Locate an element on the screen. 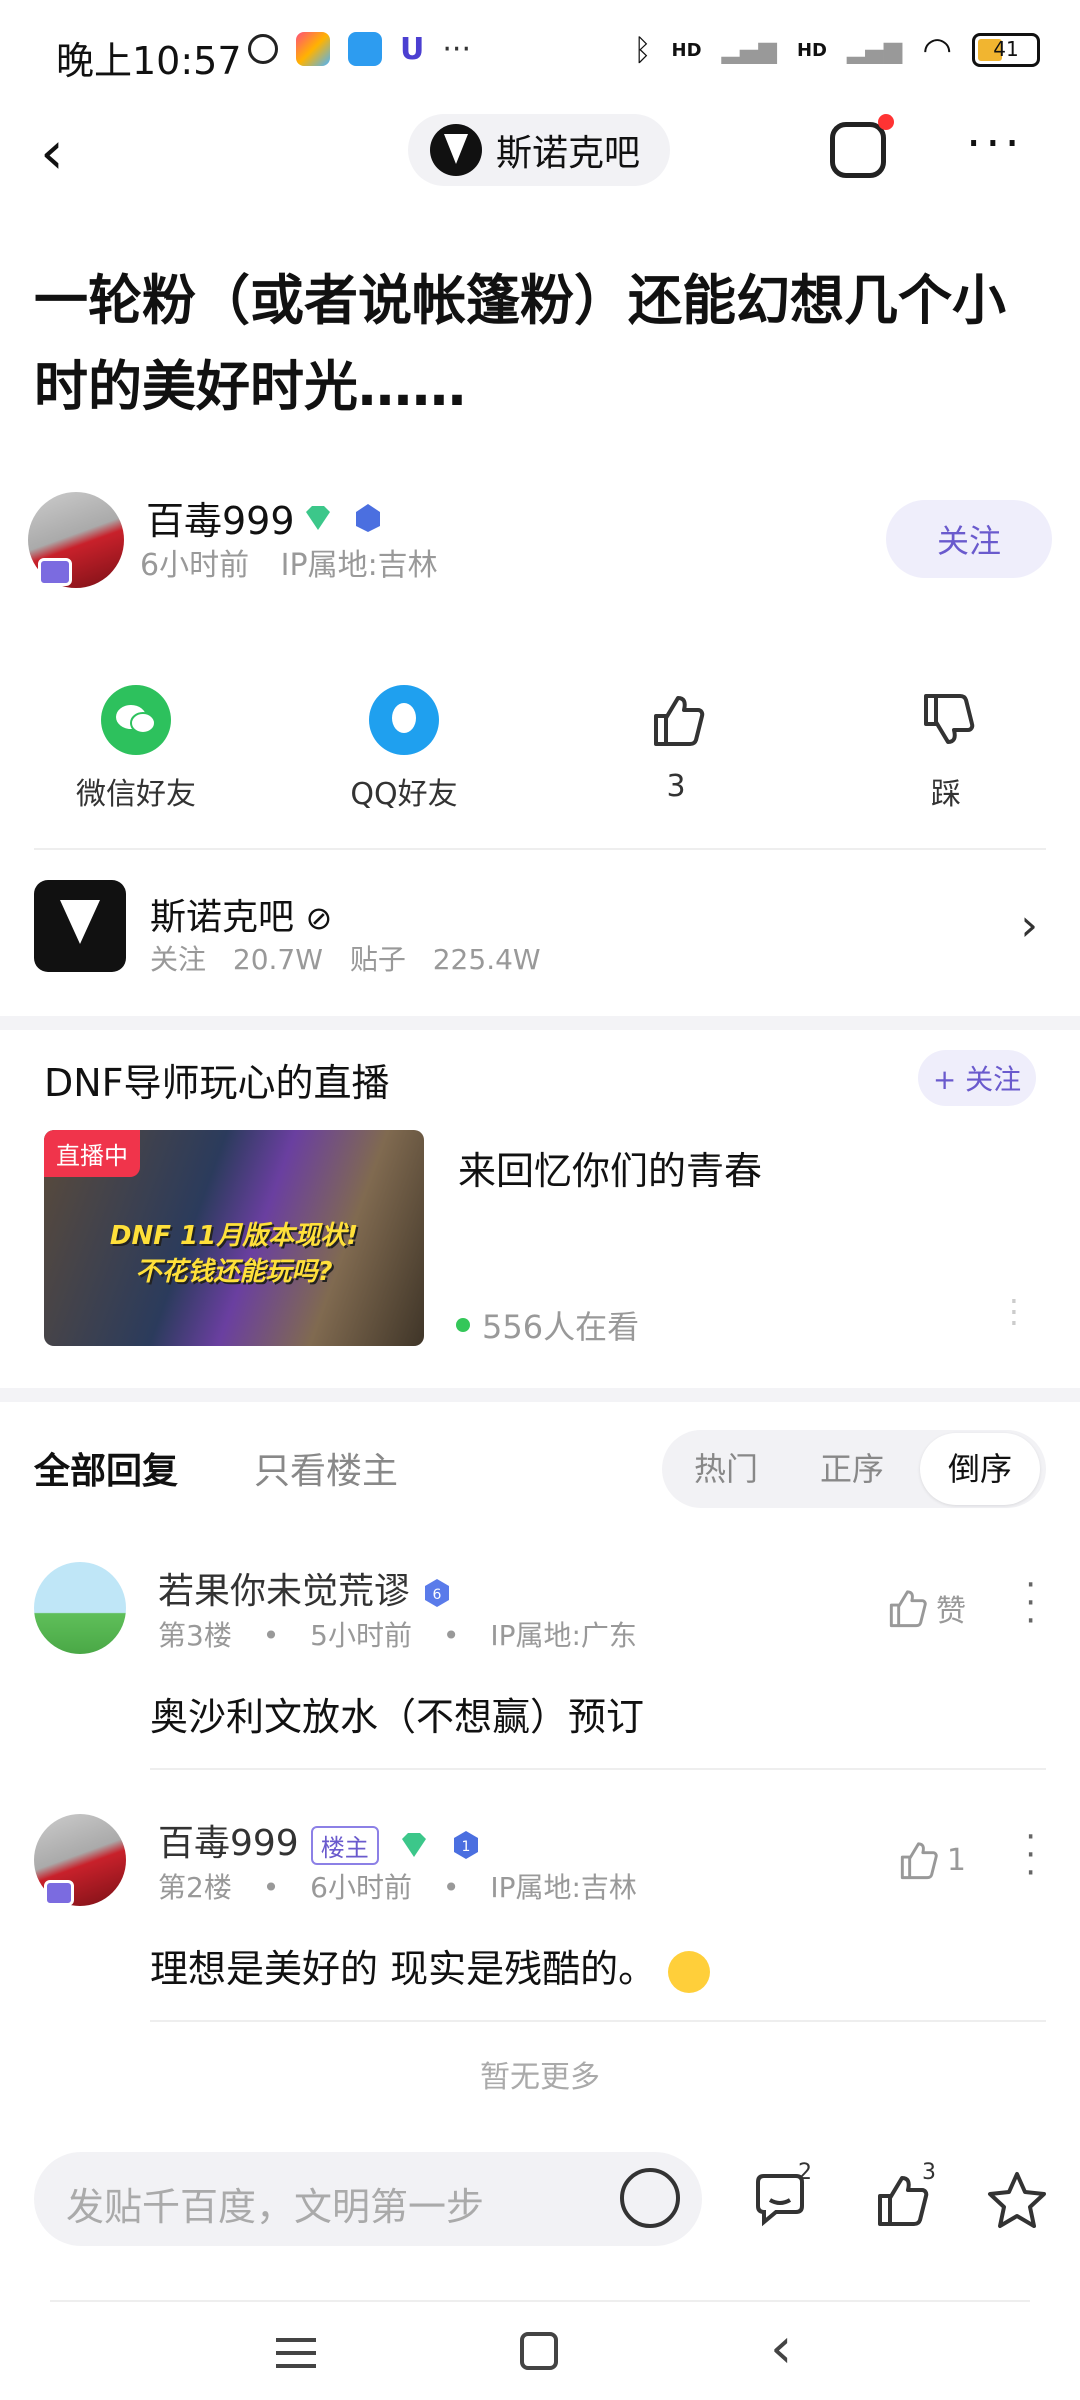 The image size is (1080, 2400). laughing-emoji-icon is located at coordinates (689, 1971).